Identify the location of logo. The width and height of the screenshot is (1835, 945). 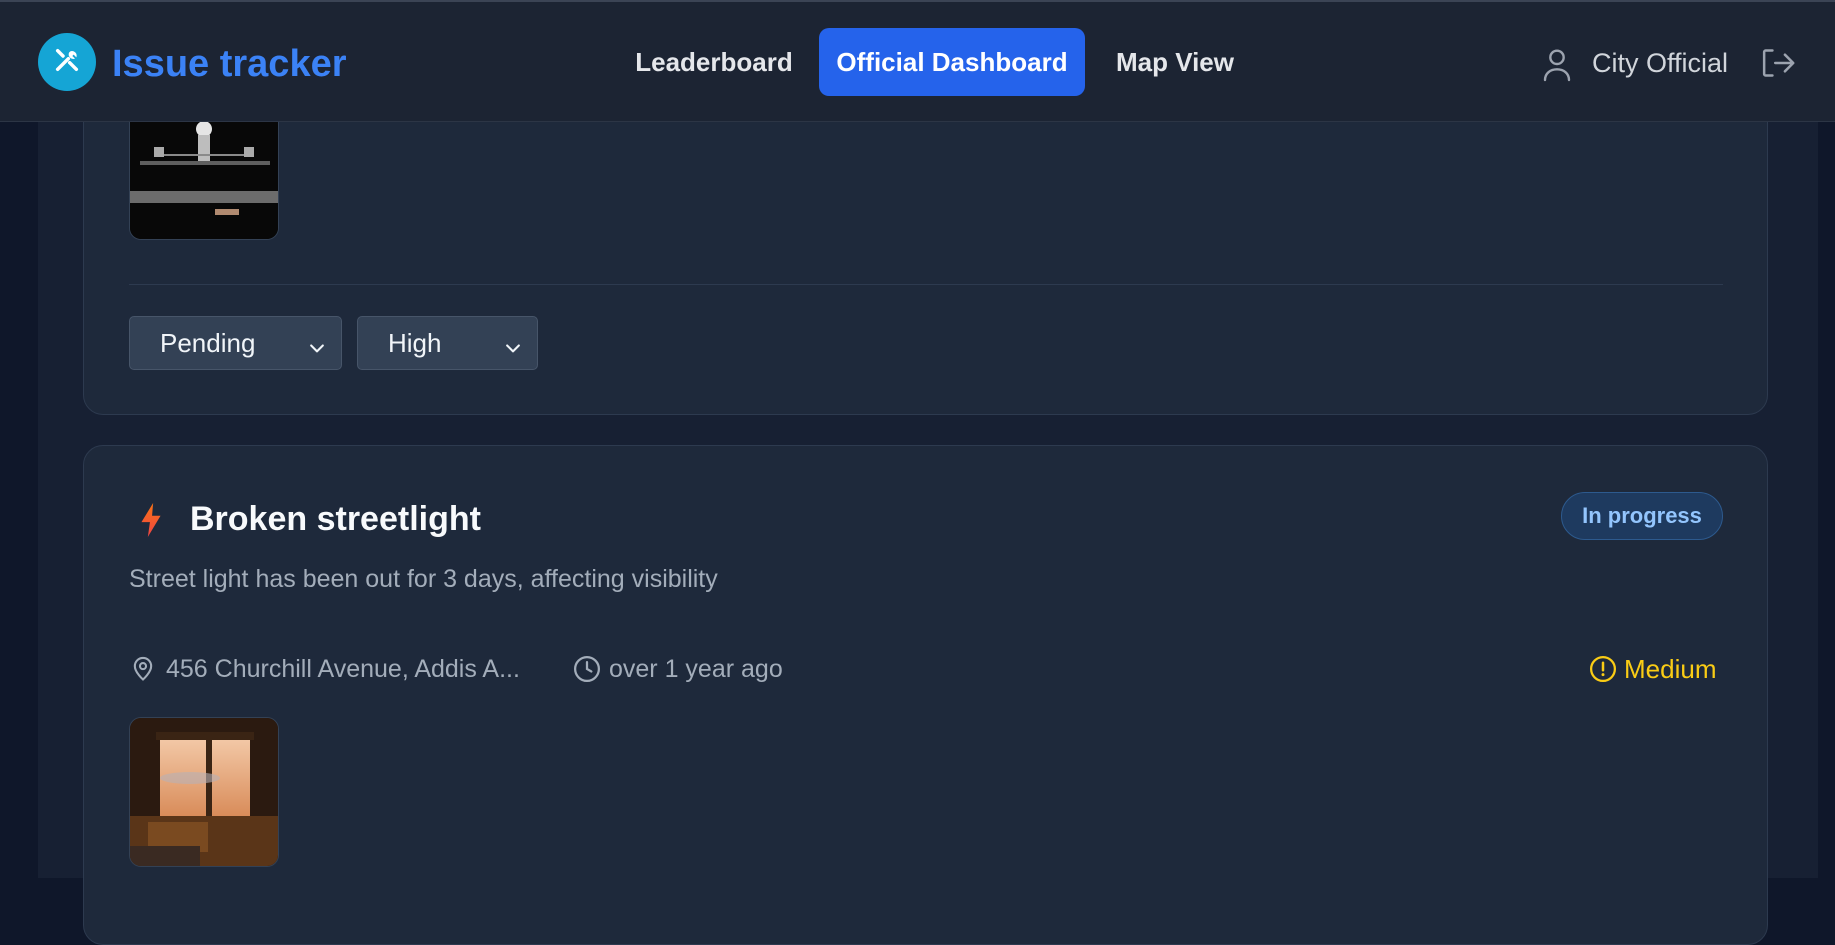
(67, 62).